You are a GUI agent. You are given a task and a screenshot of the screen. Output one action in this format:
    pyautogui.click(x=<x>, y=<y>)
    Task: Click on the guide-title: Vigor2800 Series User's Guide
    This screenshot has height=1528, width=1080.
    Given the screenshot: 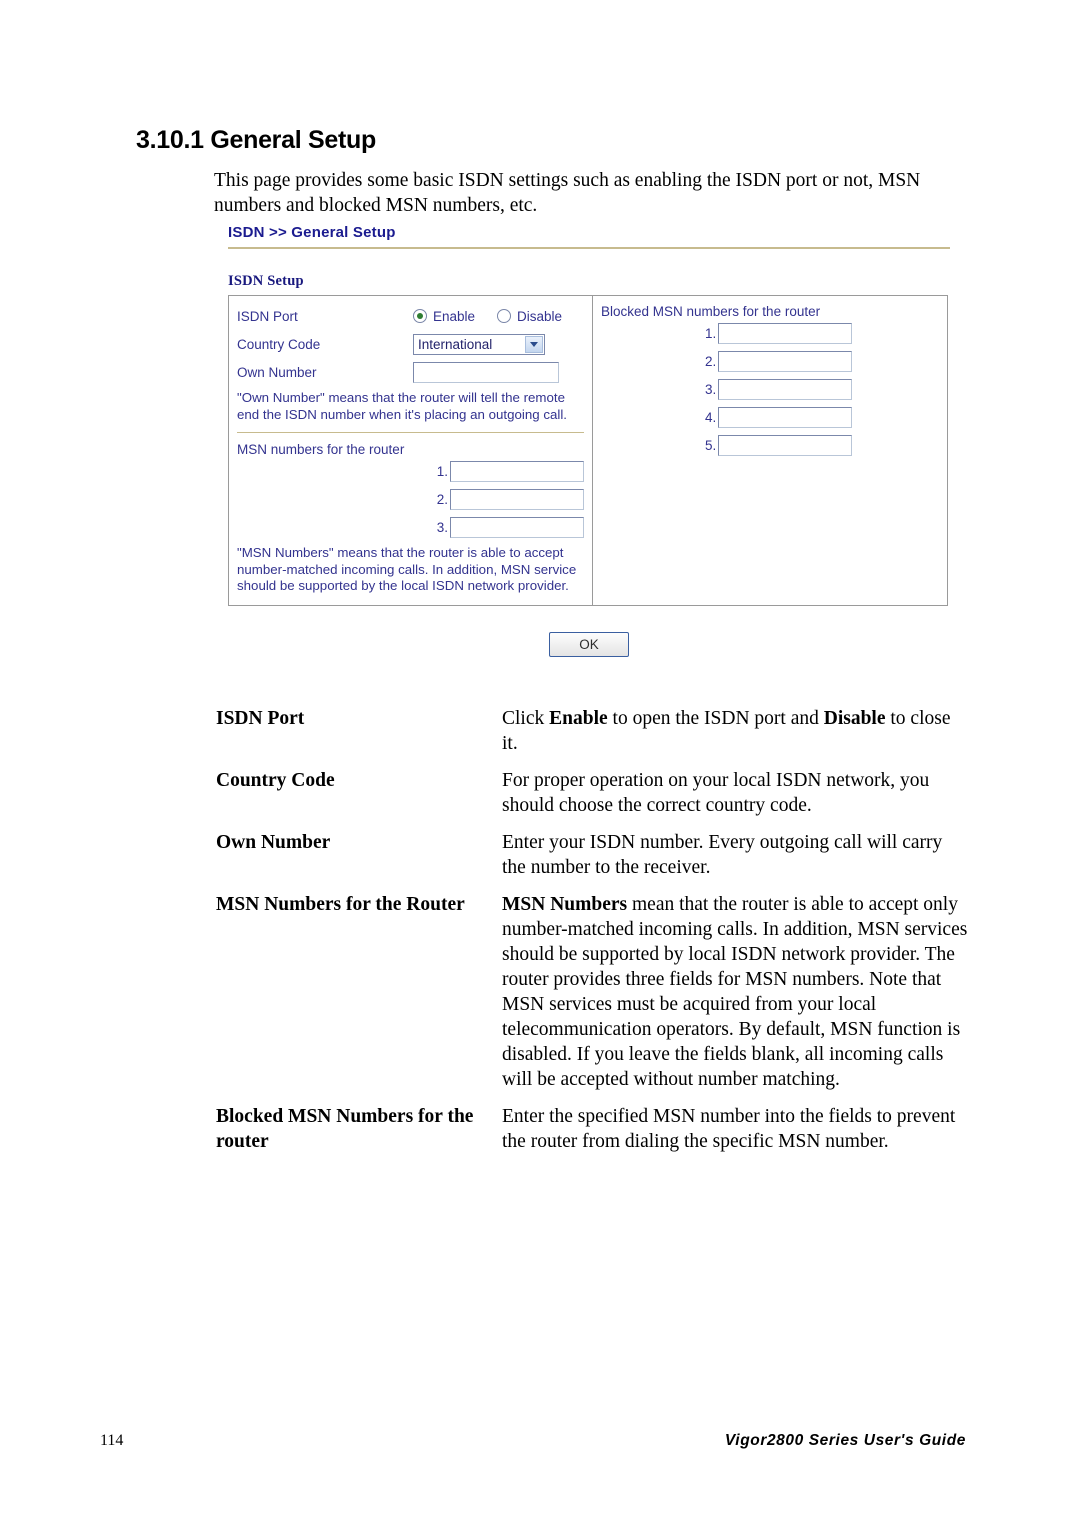 What is the action you would take?
    pyautogui.click(x=845, y=1440)
    